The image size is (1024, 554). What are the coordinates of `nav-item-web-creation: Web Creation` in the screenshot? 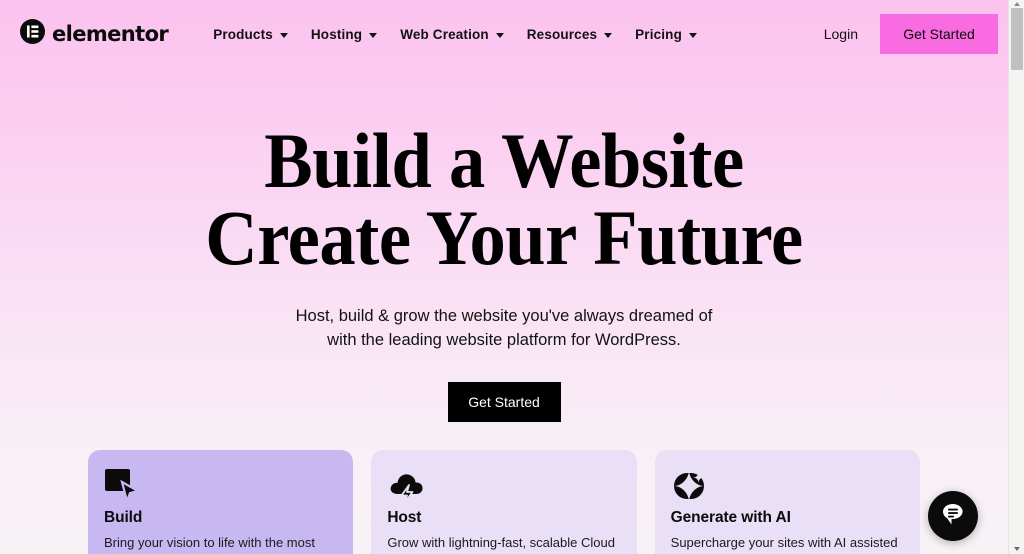 It's located at (452, 34).